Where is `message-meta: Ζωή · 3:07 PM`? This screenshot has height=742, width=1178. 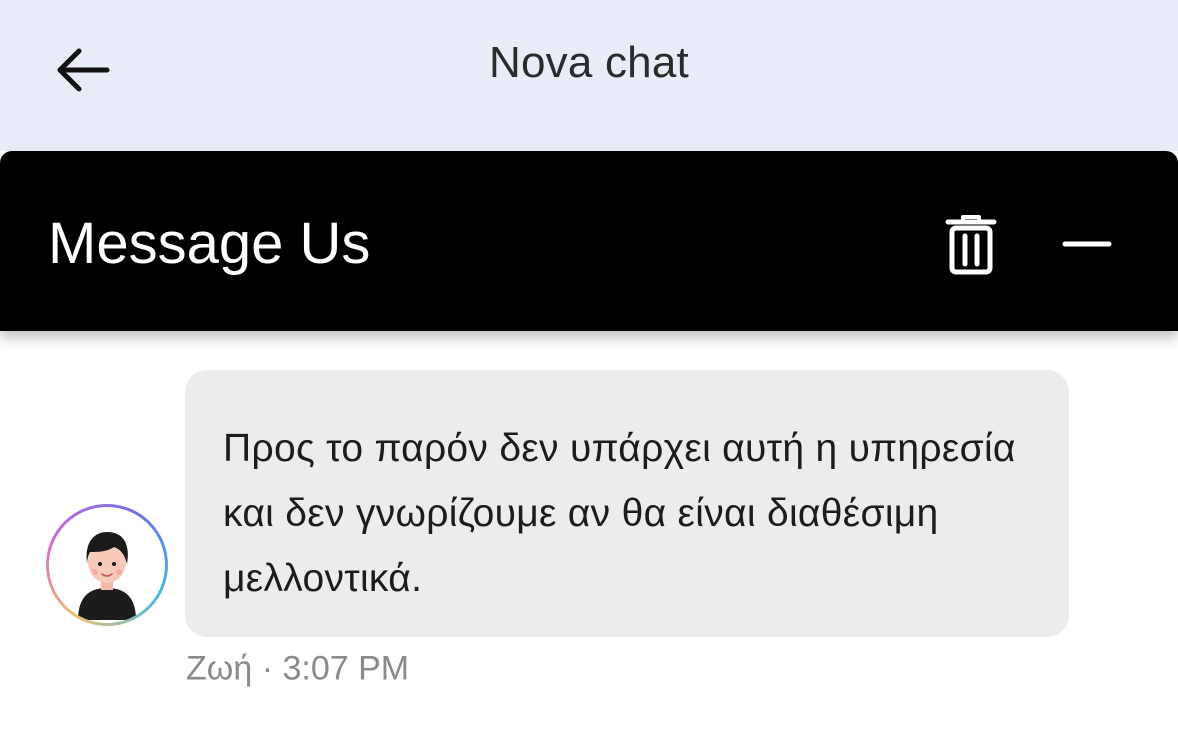
message-meta: Ζωή · 3:07 PM is located at coordinates (297, 668).